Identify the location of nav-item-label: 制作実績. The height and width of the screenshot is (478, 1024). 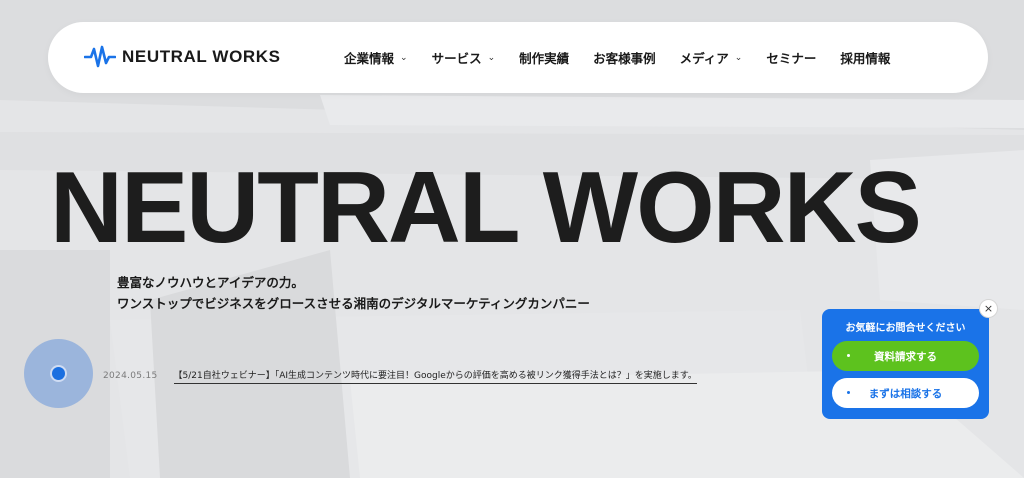
(544, 58).